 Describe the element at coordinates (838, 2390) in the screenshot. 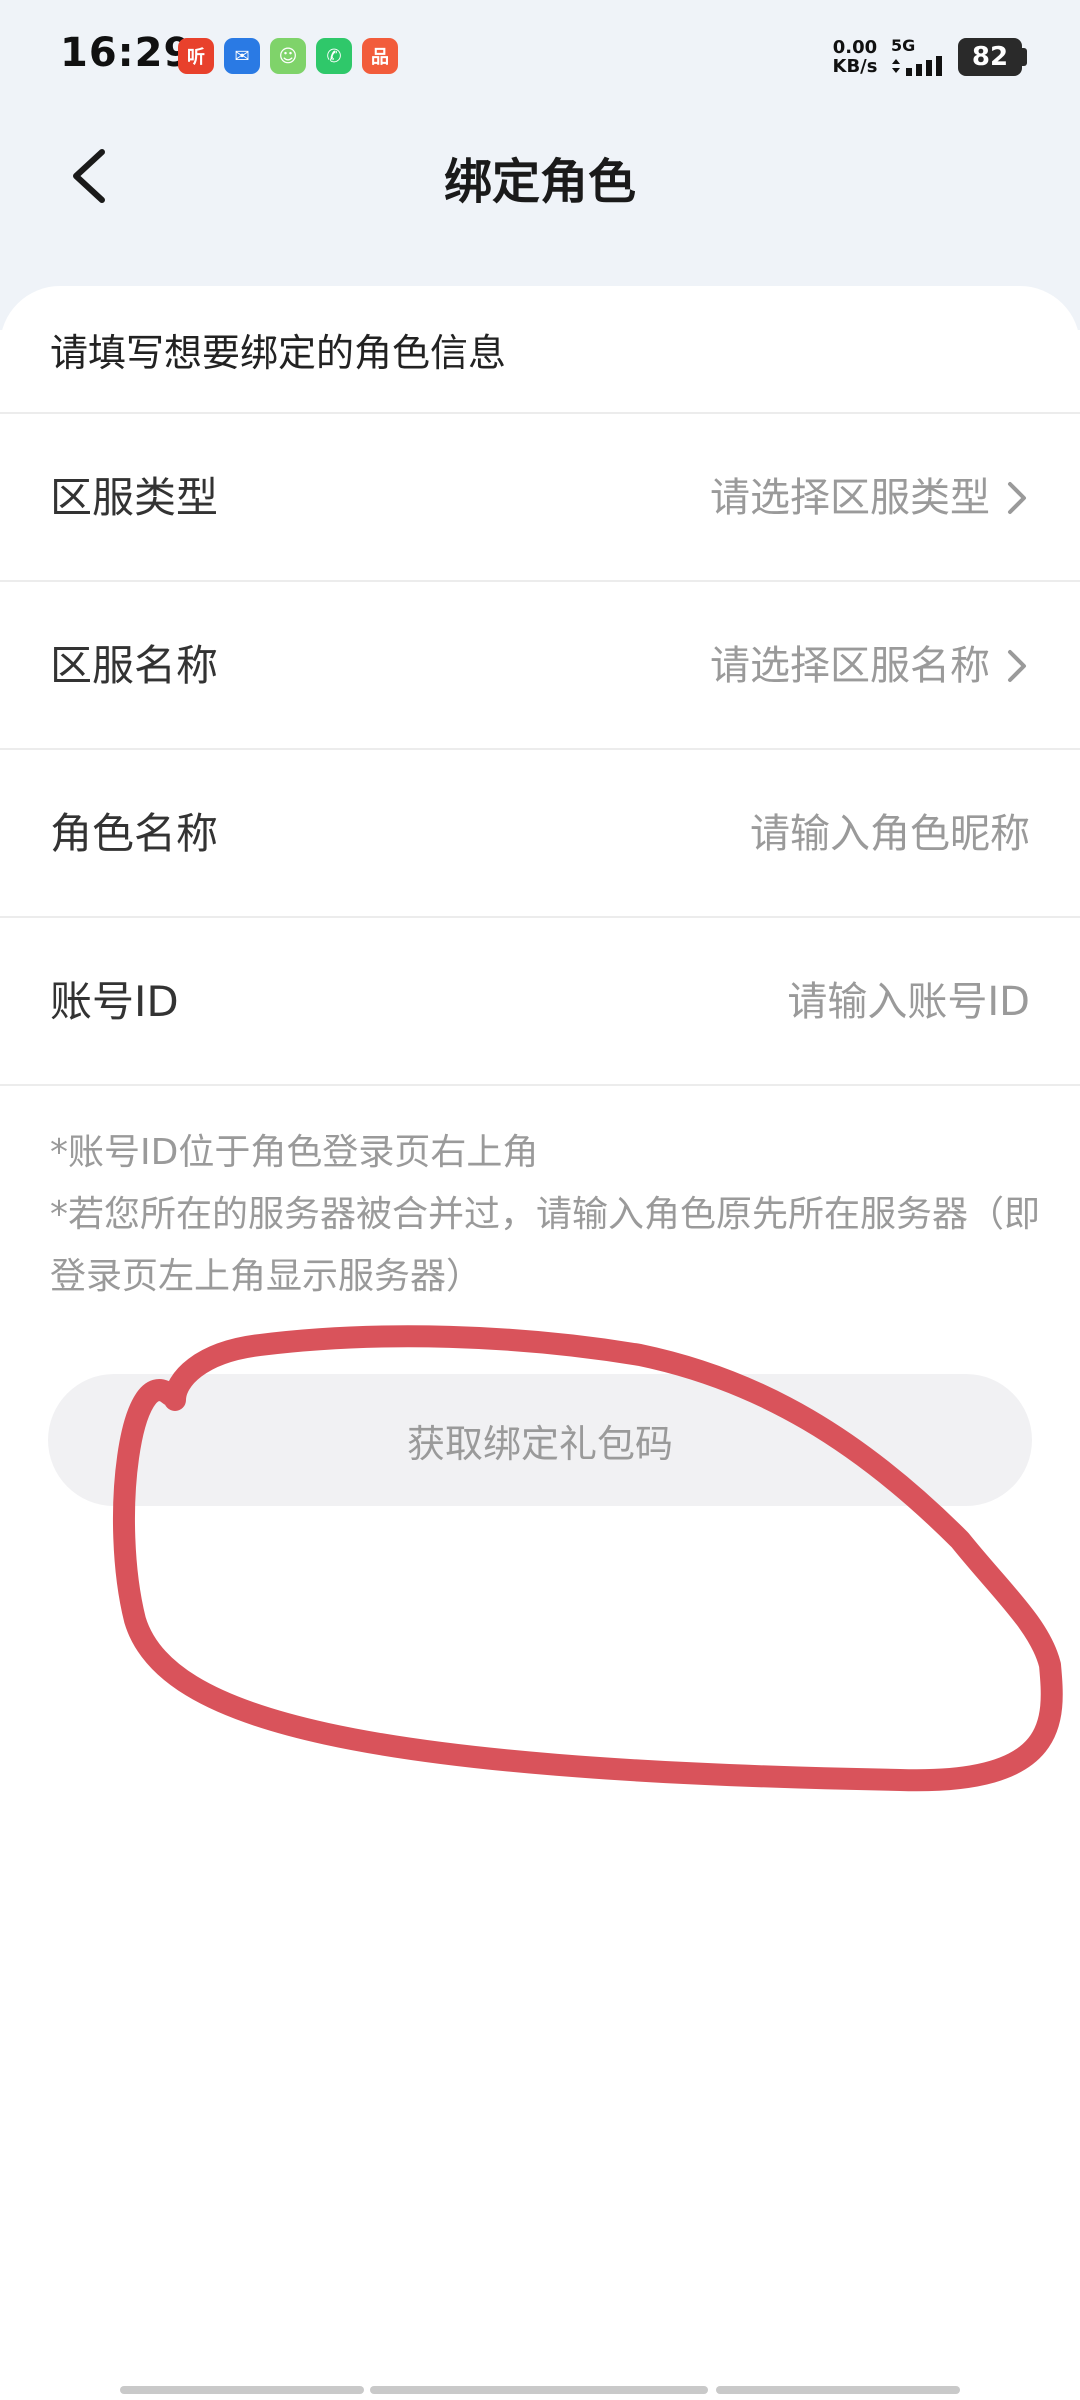

I see `gesture-bar-right` at that location.